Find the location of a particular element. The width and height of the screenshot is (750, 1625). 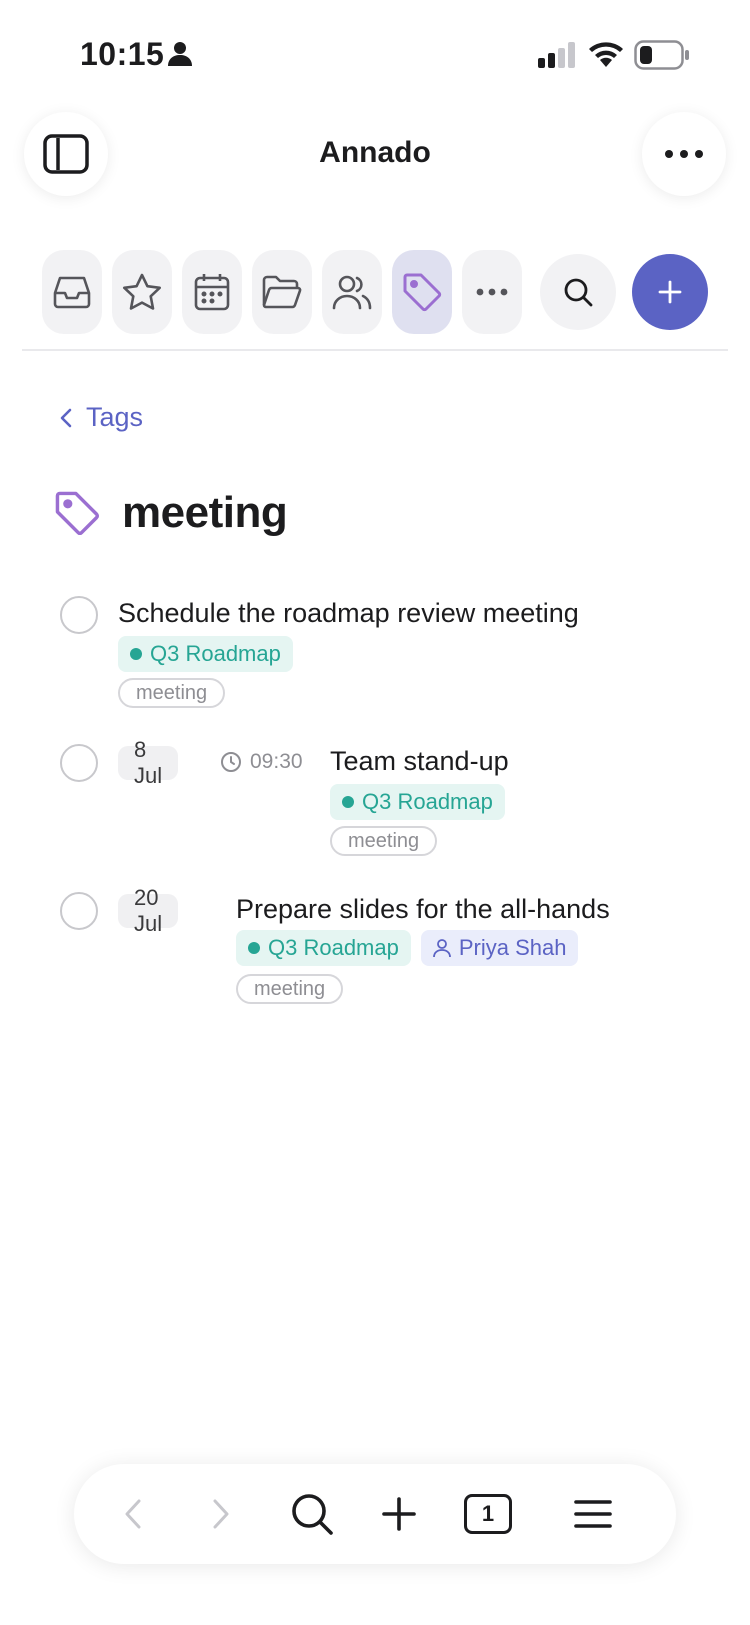

people-icon is located at coordinates (352, 292).